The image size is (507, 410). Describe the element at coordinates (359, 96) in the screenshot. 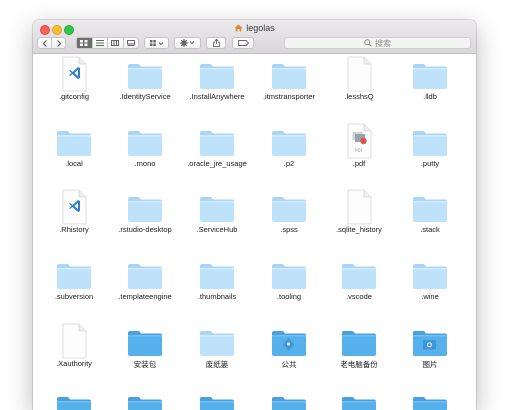

I see `file-name-label: .lesshsQ` at that location.